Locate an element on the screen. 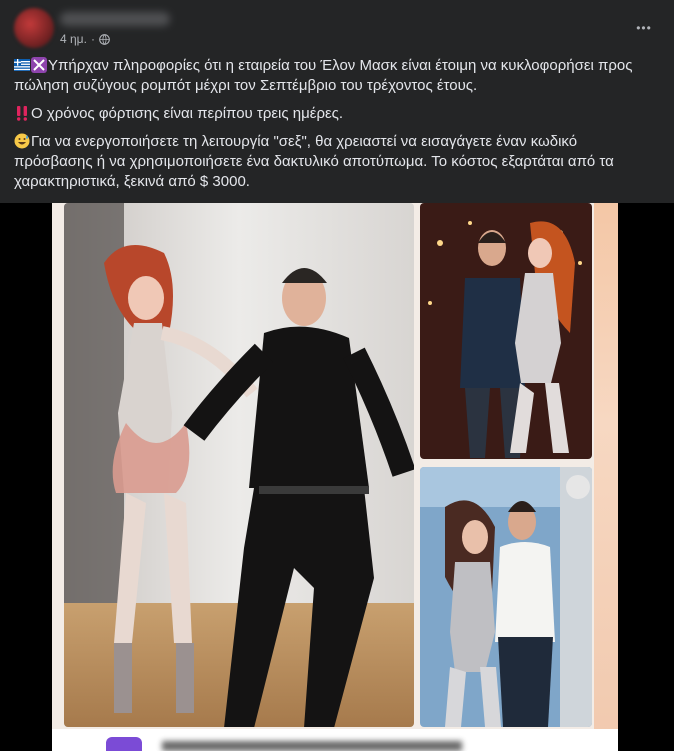 This screenshot has width=674, height=751. grinning-sweat-face-icon is located at coordinates (22, 141).